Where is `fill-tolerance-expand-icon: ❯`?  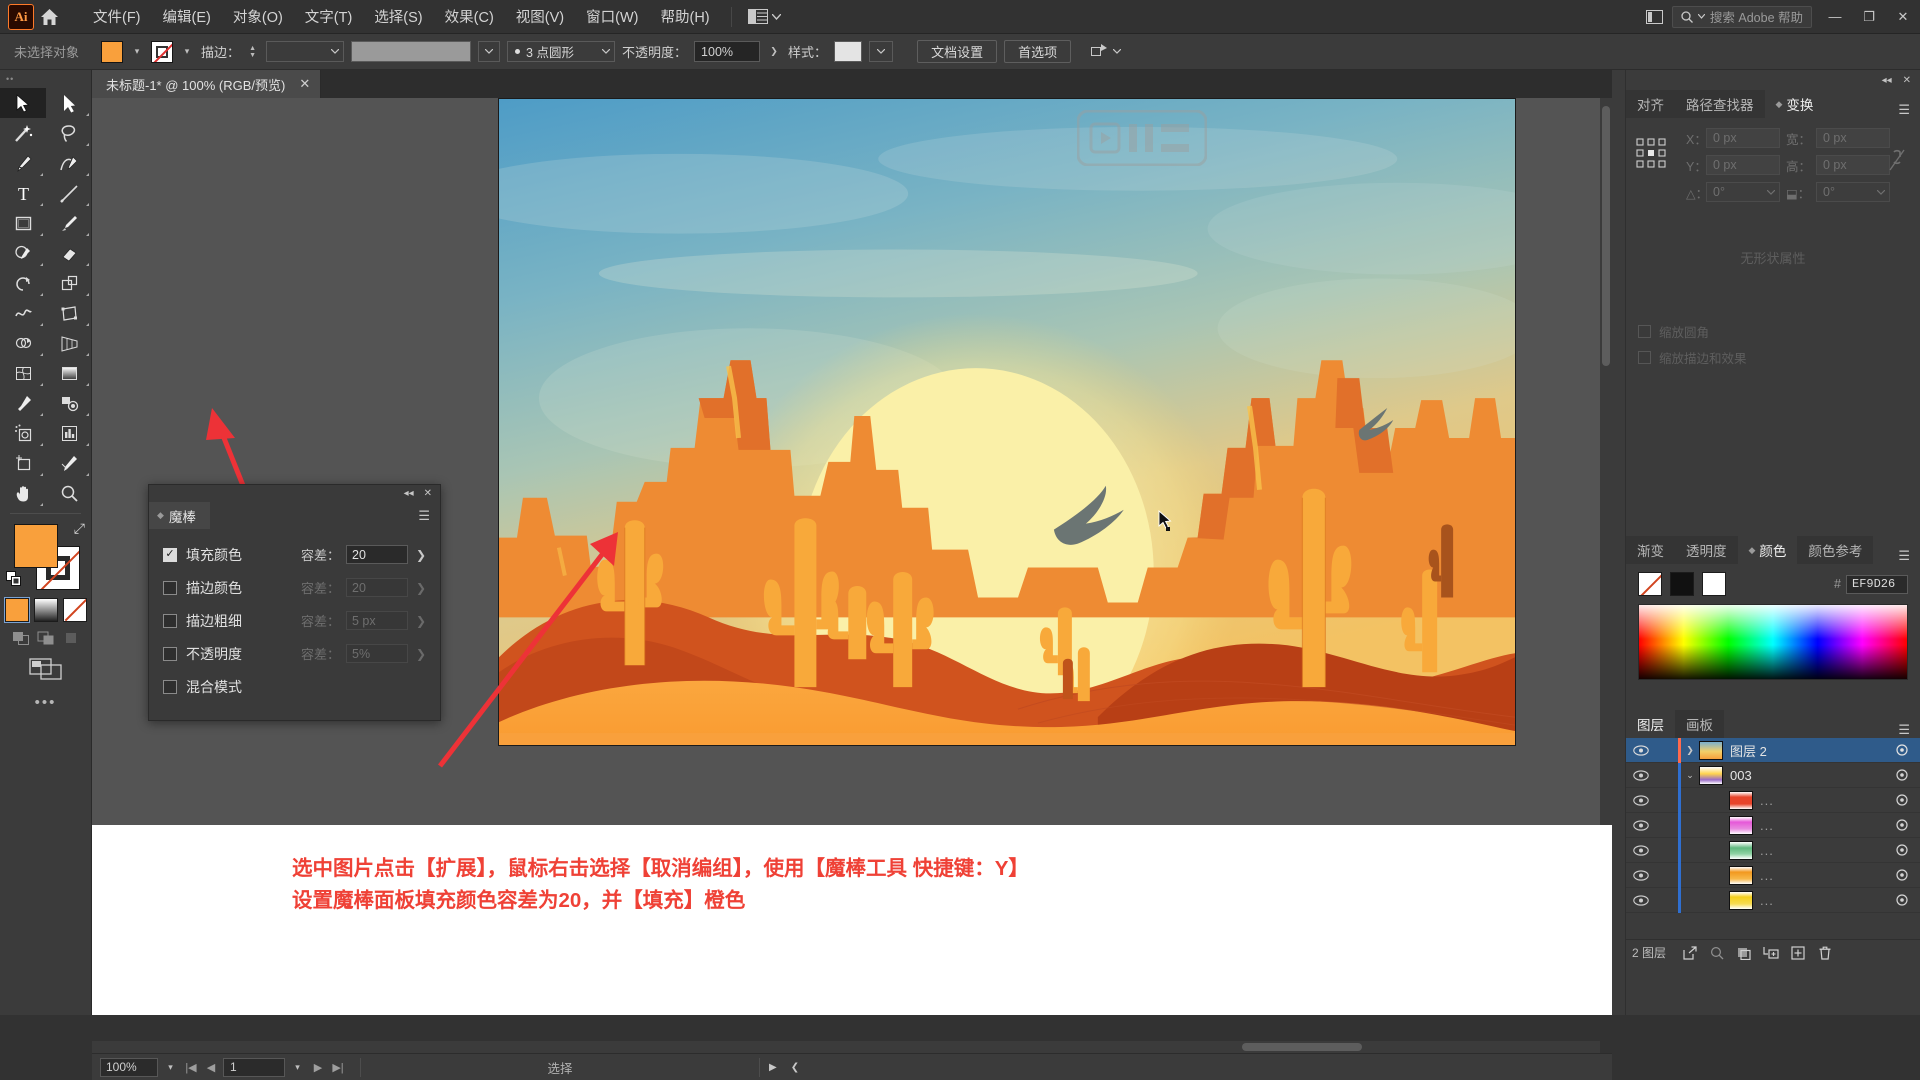 fill-tolerance-expand-icon: ❯ is located at coordinates (421, 555).